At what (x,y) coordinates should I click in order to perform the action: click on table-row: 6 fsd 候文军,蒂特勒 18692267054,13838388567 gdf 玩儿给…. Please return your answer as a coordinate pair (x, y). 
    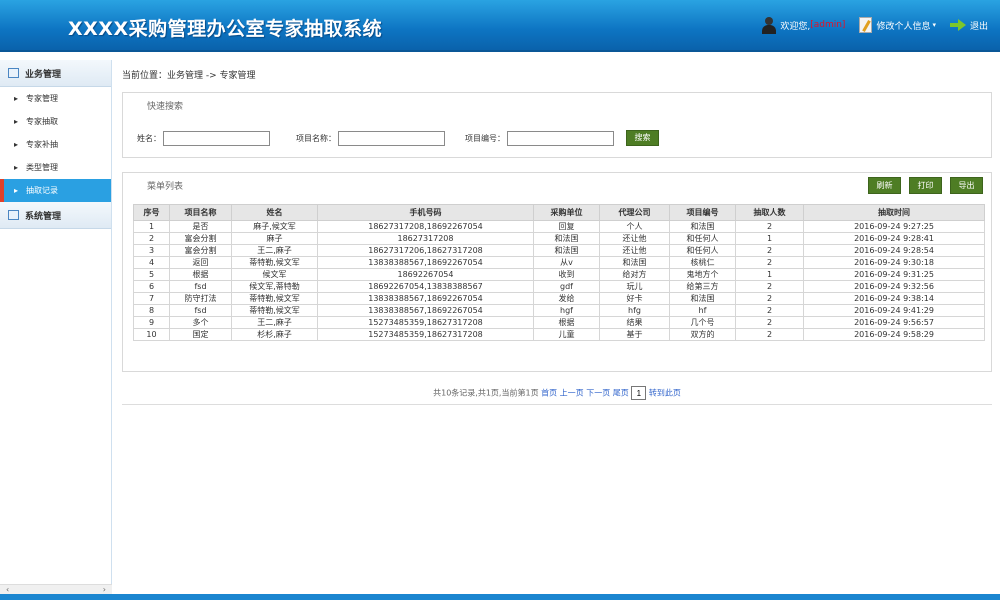
    Looking at the image, I should click on (559, 286).